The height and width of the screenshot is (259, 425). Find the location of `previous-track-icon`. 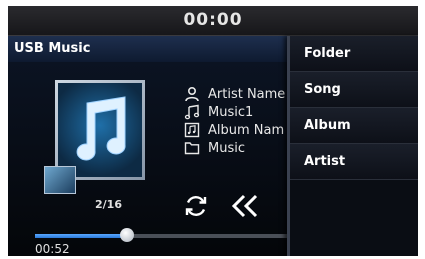

previous-track-icon is located at coordinates (244, 206).